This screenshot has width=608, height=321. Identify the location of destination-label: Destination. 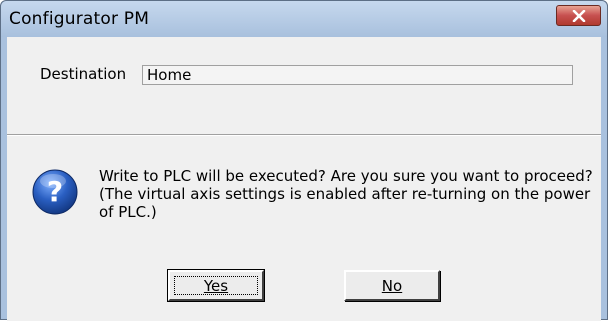
(83, 74).